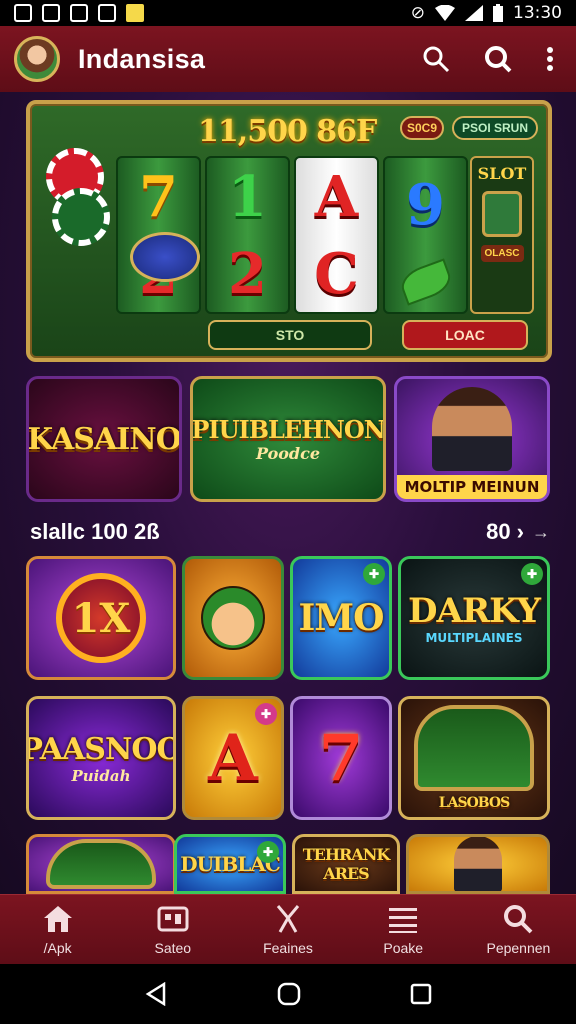 This screenshot has width=576, height=1024. Describe the element at coordinates (425, 282) in the screenshot. I see `leaf-icon` at that location.